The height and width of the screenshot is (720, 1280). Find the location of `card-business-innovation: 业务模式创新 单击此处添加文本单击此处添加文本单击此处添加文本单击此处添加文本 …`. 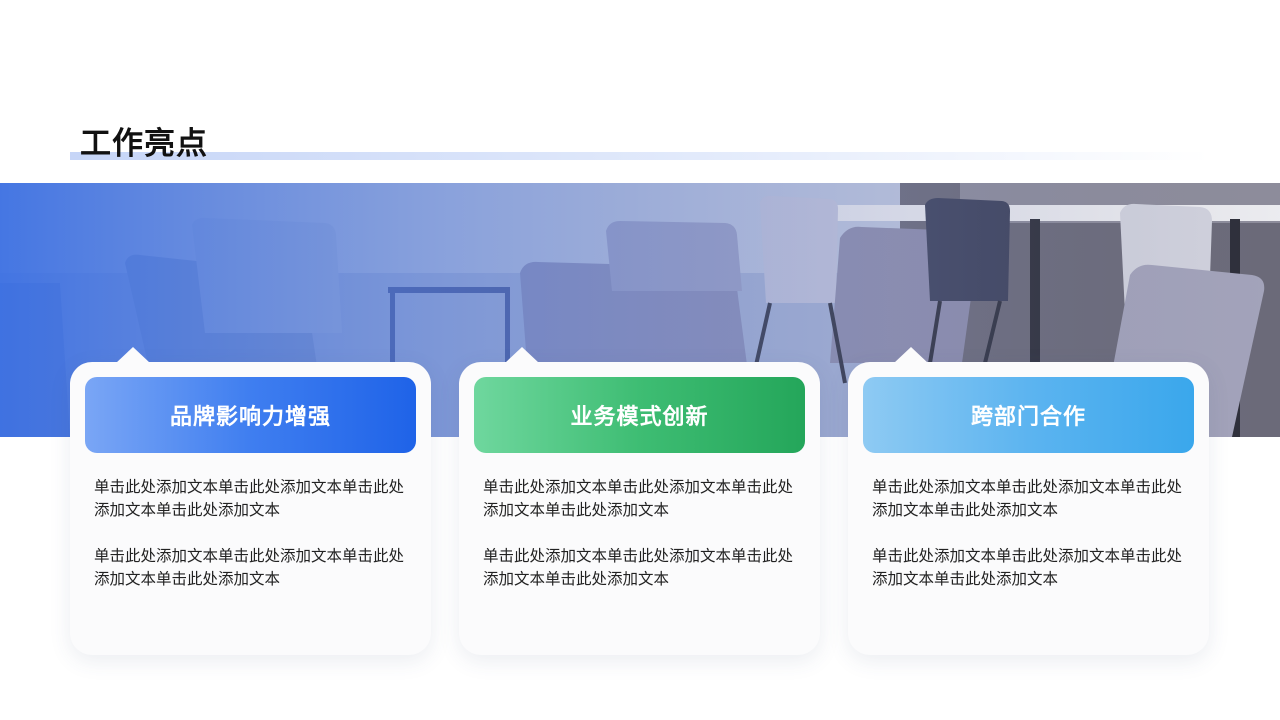

card-business-innovation: 业务模式创新 单击此处添加文本单击此处添加文本单击此处添加文本单击此处添加文本 … is located at coordinates (639, 501).